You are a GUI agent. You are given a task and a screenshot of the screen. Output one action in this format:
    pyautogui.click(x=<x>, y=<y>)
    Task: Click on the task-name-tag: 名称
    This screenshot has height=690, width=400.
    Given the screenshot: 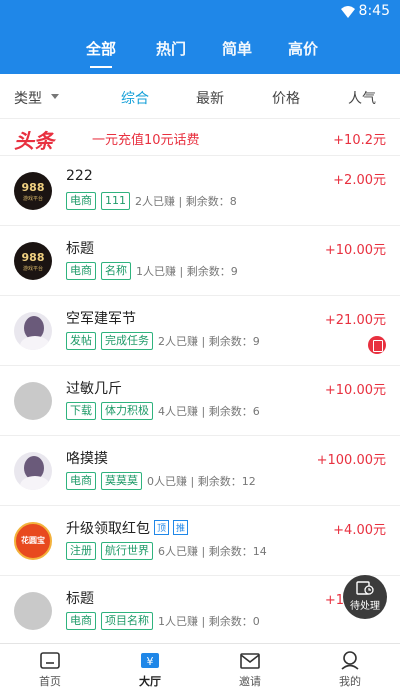 What is the action you would take?
    pyautogui.click(x=116, y=271)
    